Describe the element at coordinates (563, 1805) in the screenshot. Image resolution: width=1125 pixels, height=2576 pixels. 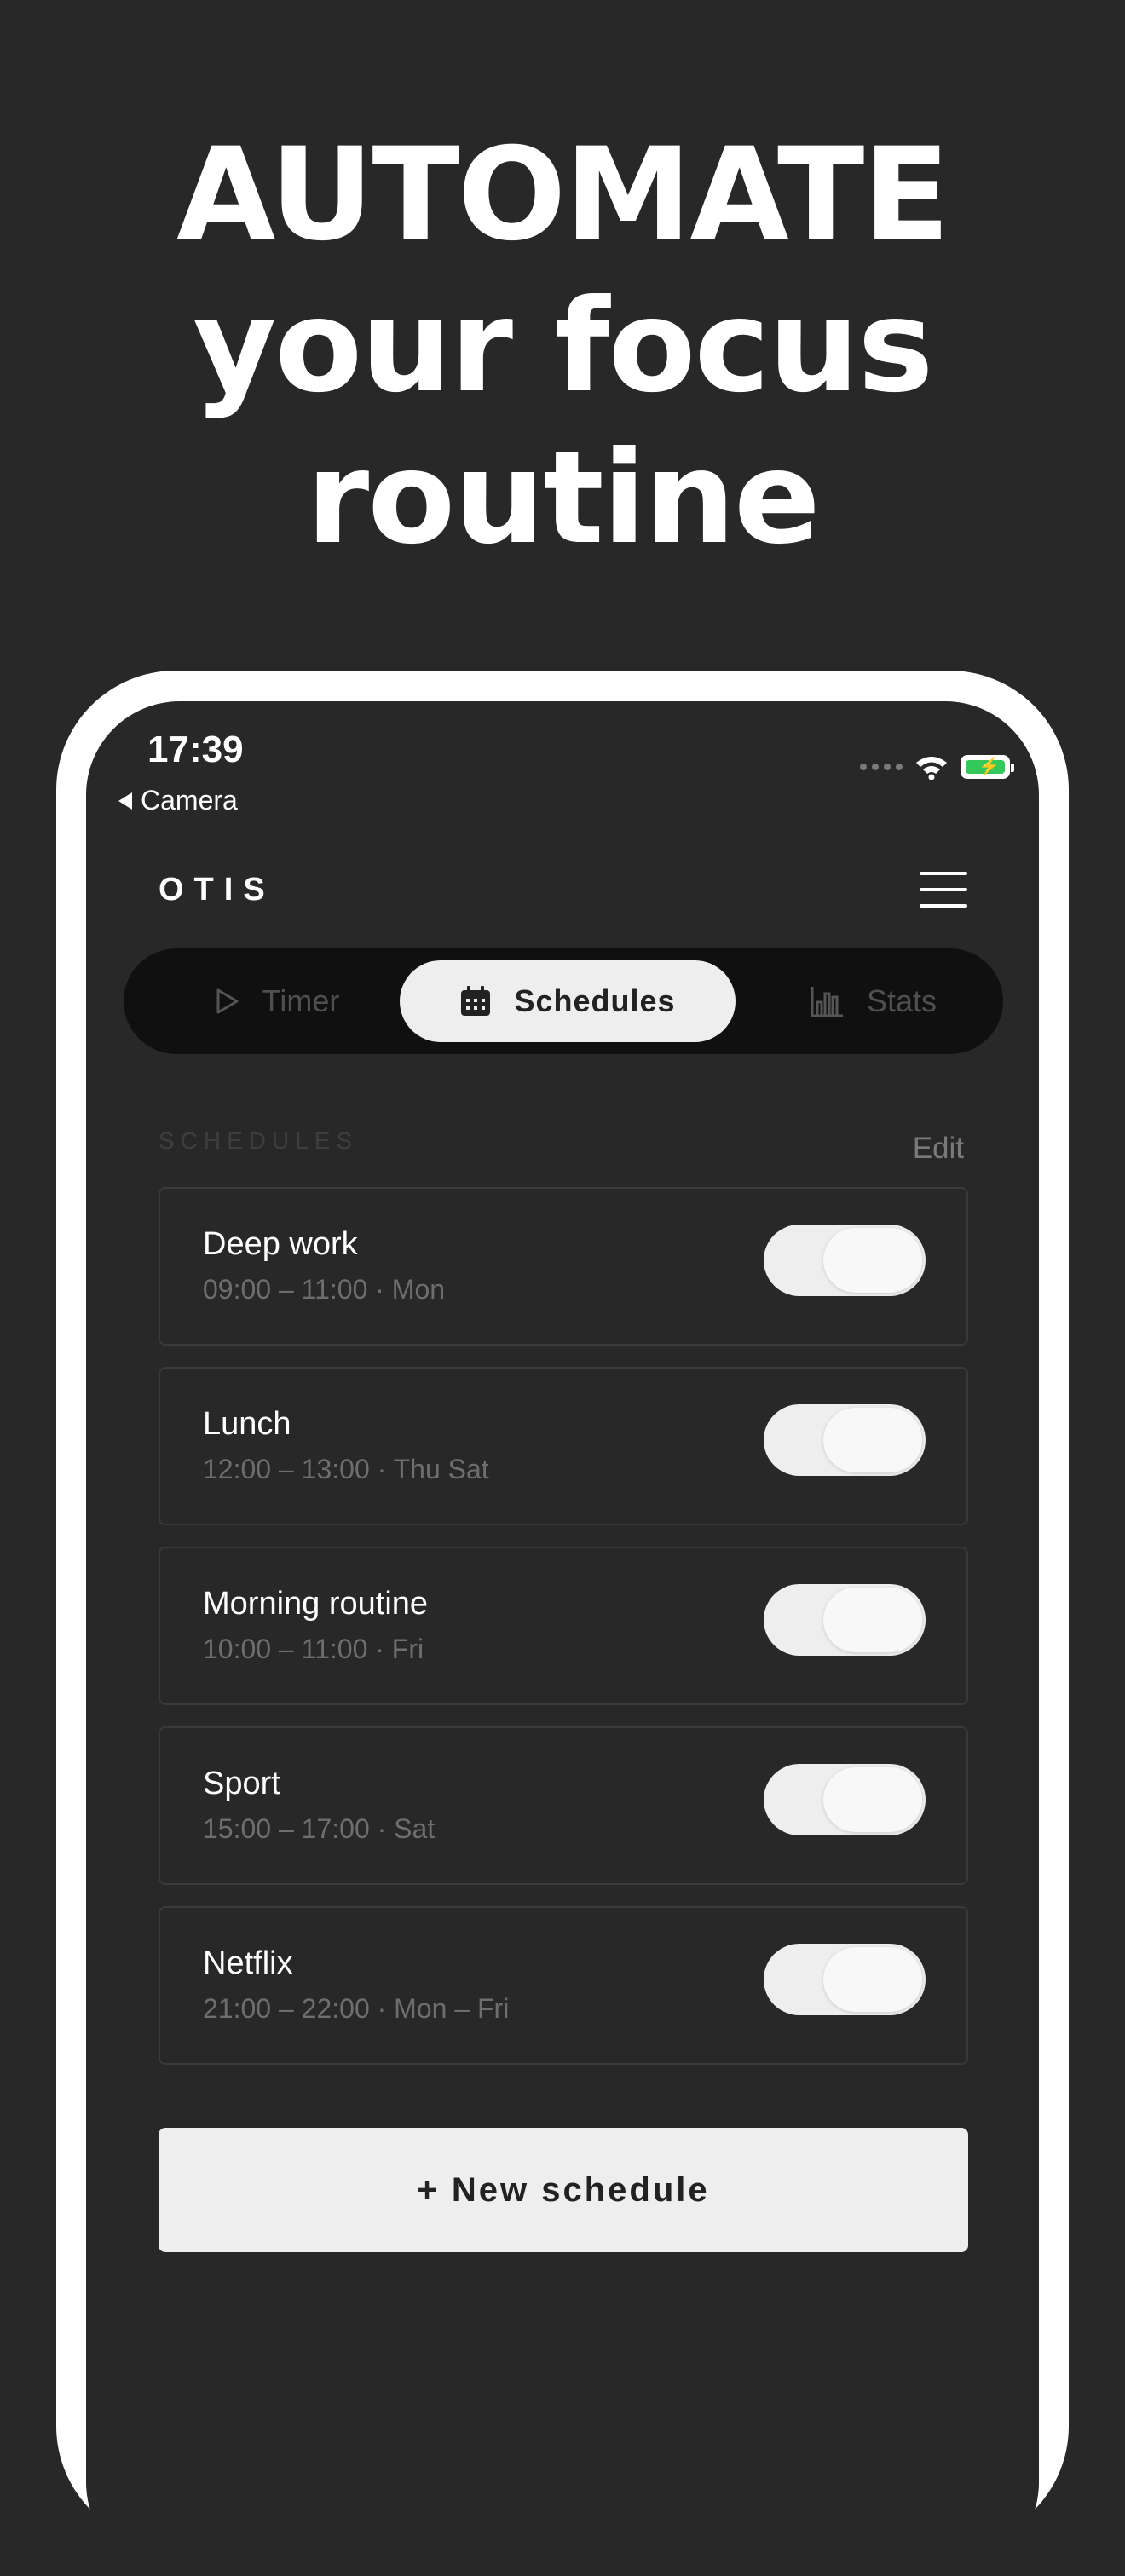
I see `schedule-card: Sport 15:00 – 17:00 · Sat` at that location.